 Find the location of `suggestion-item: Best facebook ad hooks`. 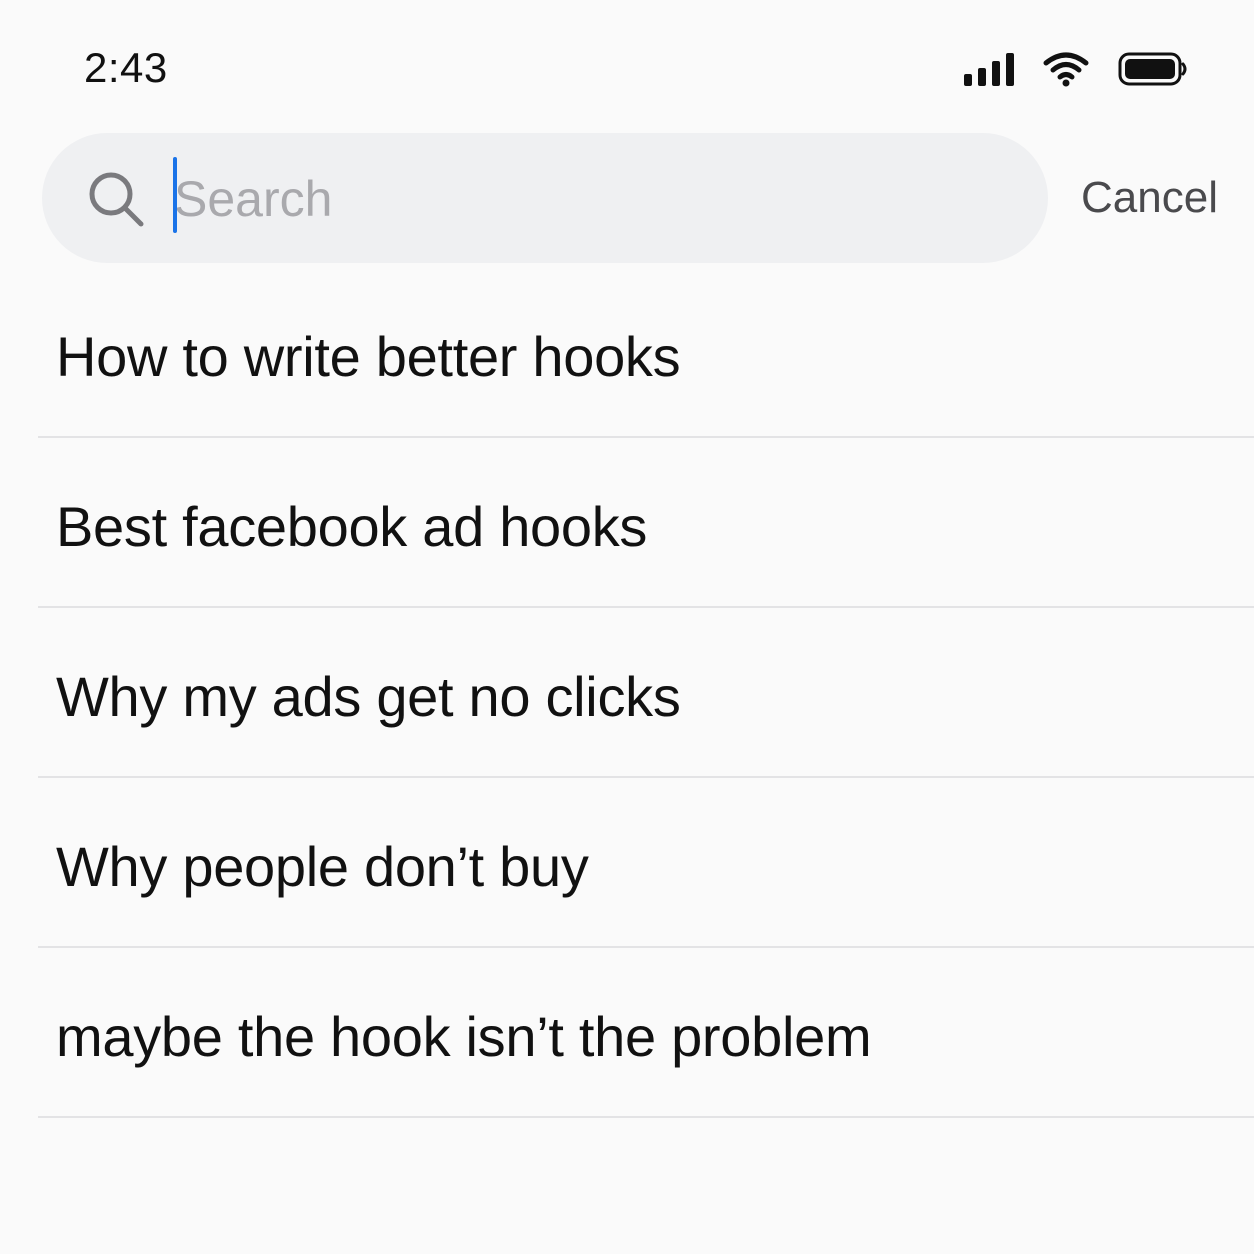

suggestion-item: Best facebook ad hooks is located at coordinates (646, 523).